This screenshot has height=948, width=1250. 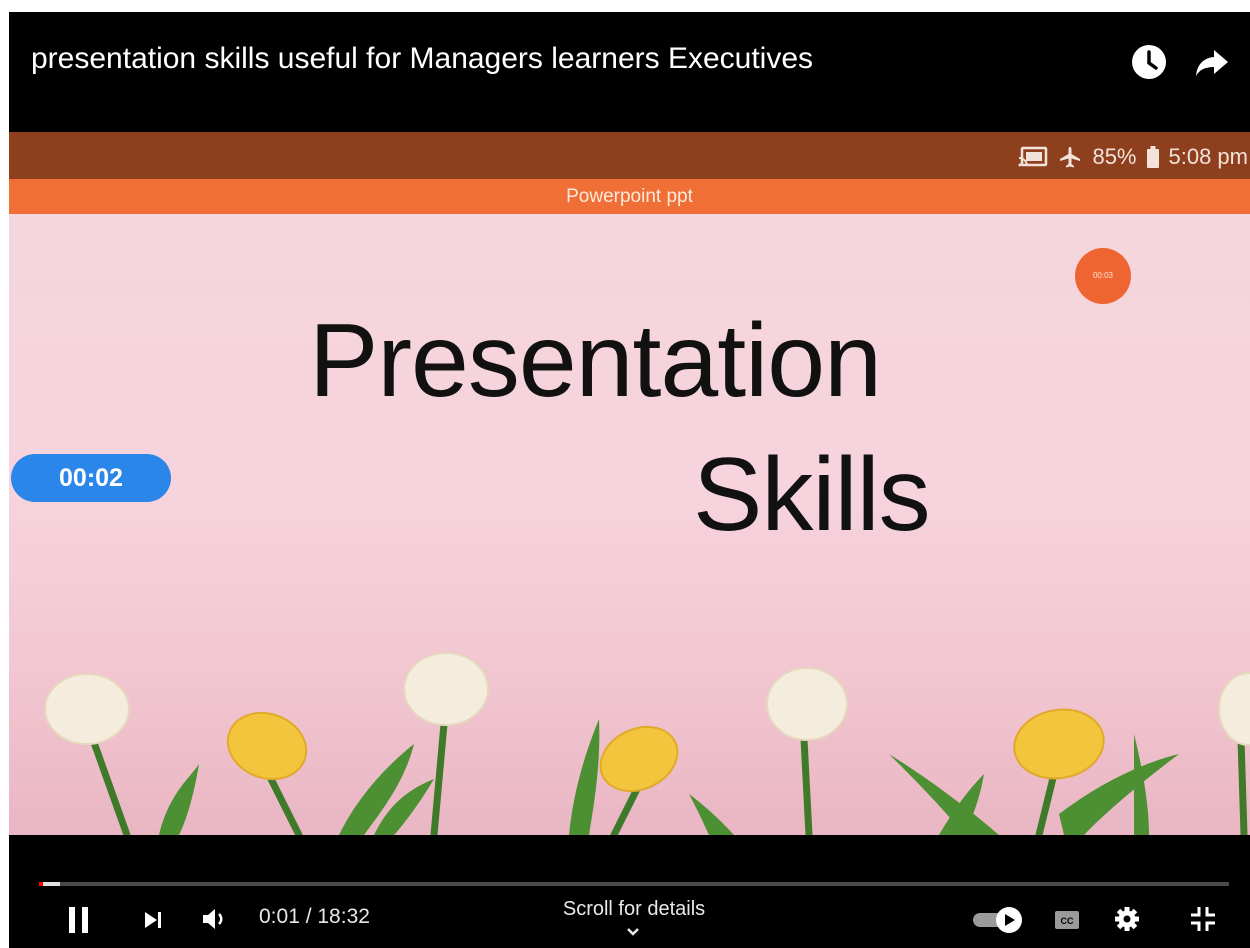 What do you see at coordinates (216, 919) in the screenshot?
I see `volume-icon` at bounding box center [216, 919].